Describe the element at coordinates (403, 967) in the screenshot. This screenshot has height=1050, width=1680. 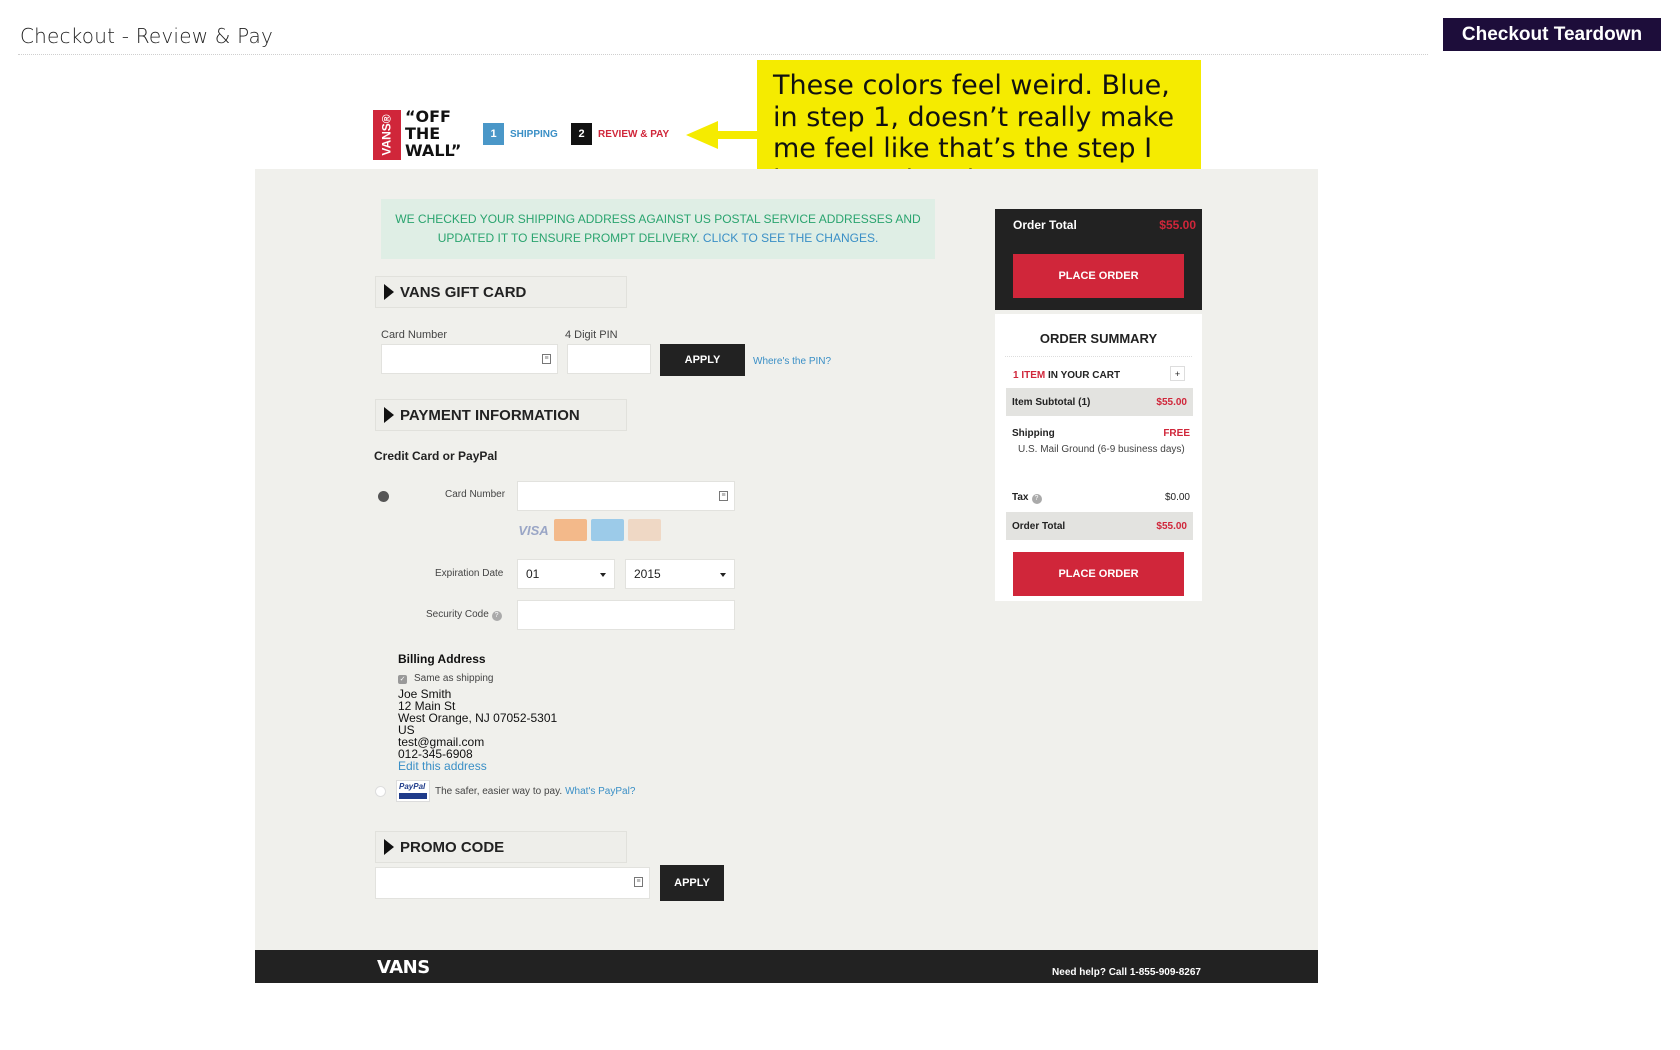
I see `footer-logo: VANS` at that location.